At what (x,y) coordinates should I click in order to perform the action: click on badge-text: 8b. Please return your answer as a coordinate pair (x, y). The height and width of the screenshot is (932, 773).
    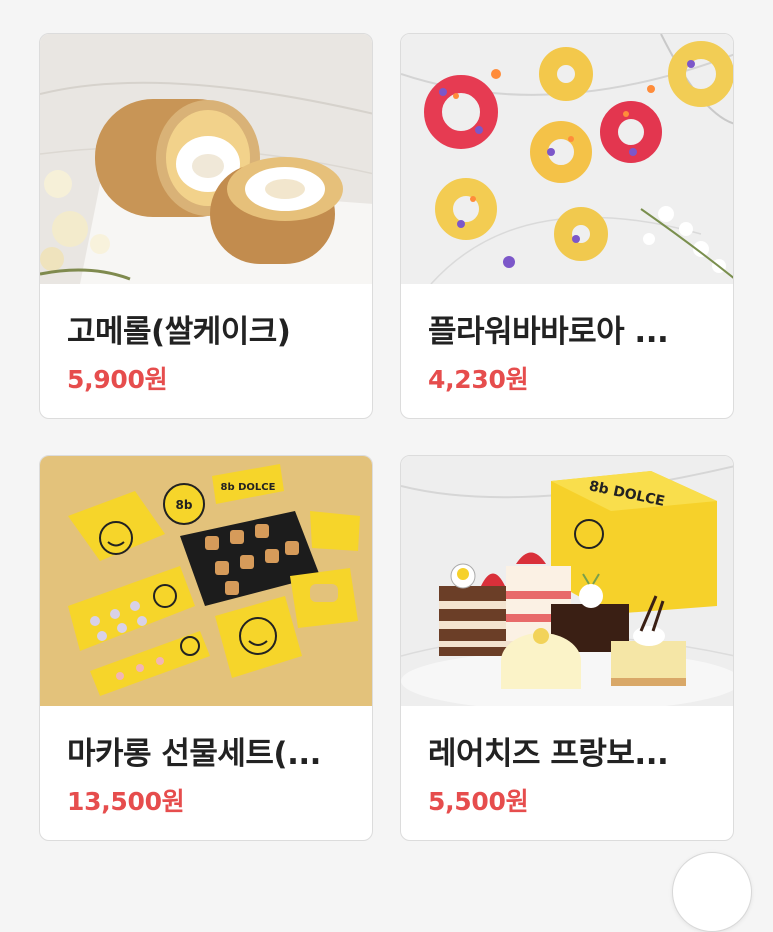
    Looking at the image, I should click on (184, 505).